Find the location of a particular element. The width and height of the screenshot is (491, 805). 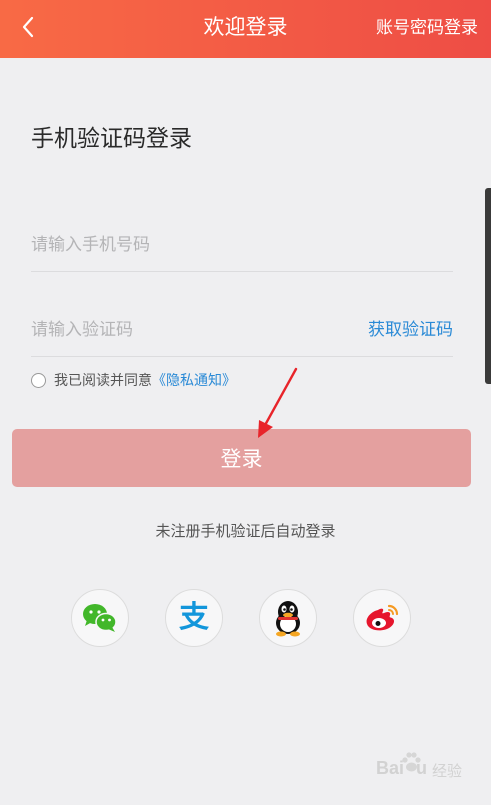

phone-input is located at coordinates (181, 245).